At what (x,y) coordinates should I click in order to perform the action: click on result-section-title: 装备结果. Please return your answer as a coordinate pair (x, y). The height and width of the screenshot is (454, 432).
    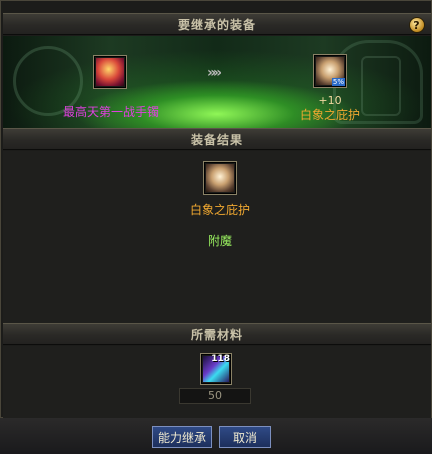
    Looking at the image, I should click on (216, 139).